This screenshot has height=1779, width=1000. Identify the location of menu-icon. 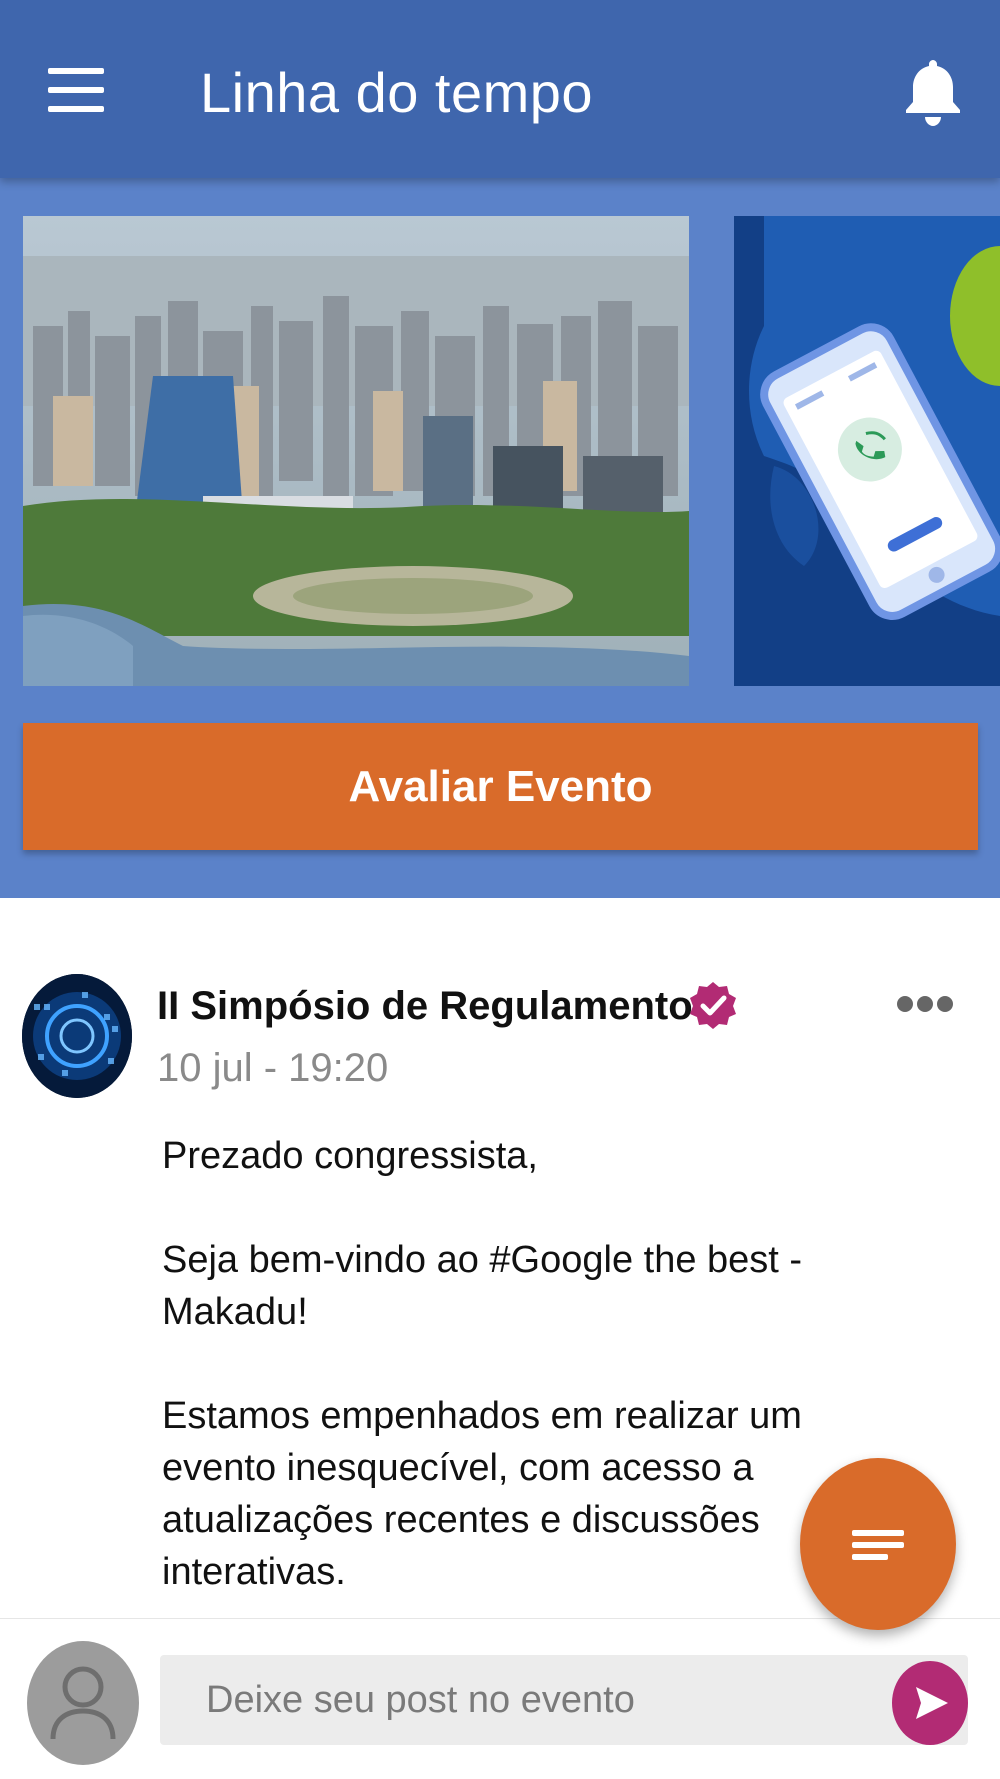
(76, 90).